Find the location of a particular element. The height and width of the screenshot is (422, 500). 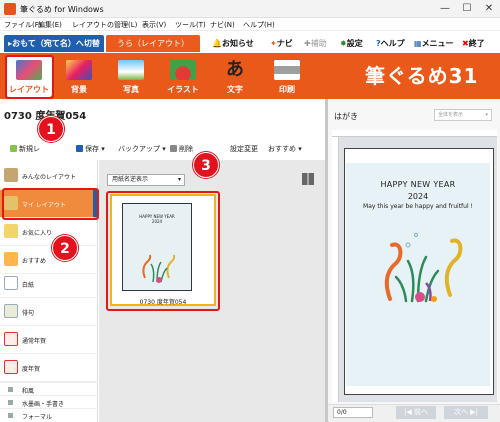

photo-icon is located at coordinates (131, 70).